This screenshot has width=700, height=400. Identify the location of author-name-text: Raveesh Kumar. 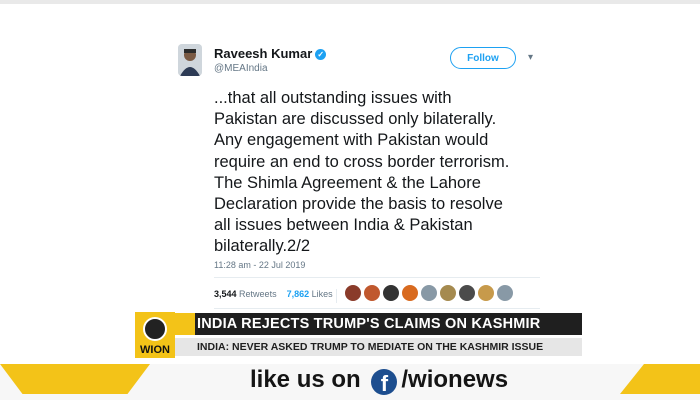
(263, 53).